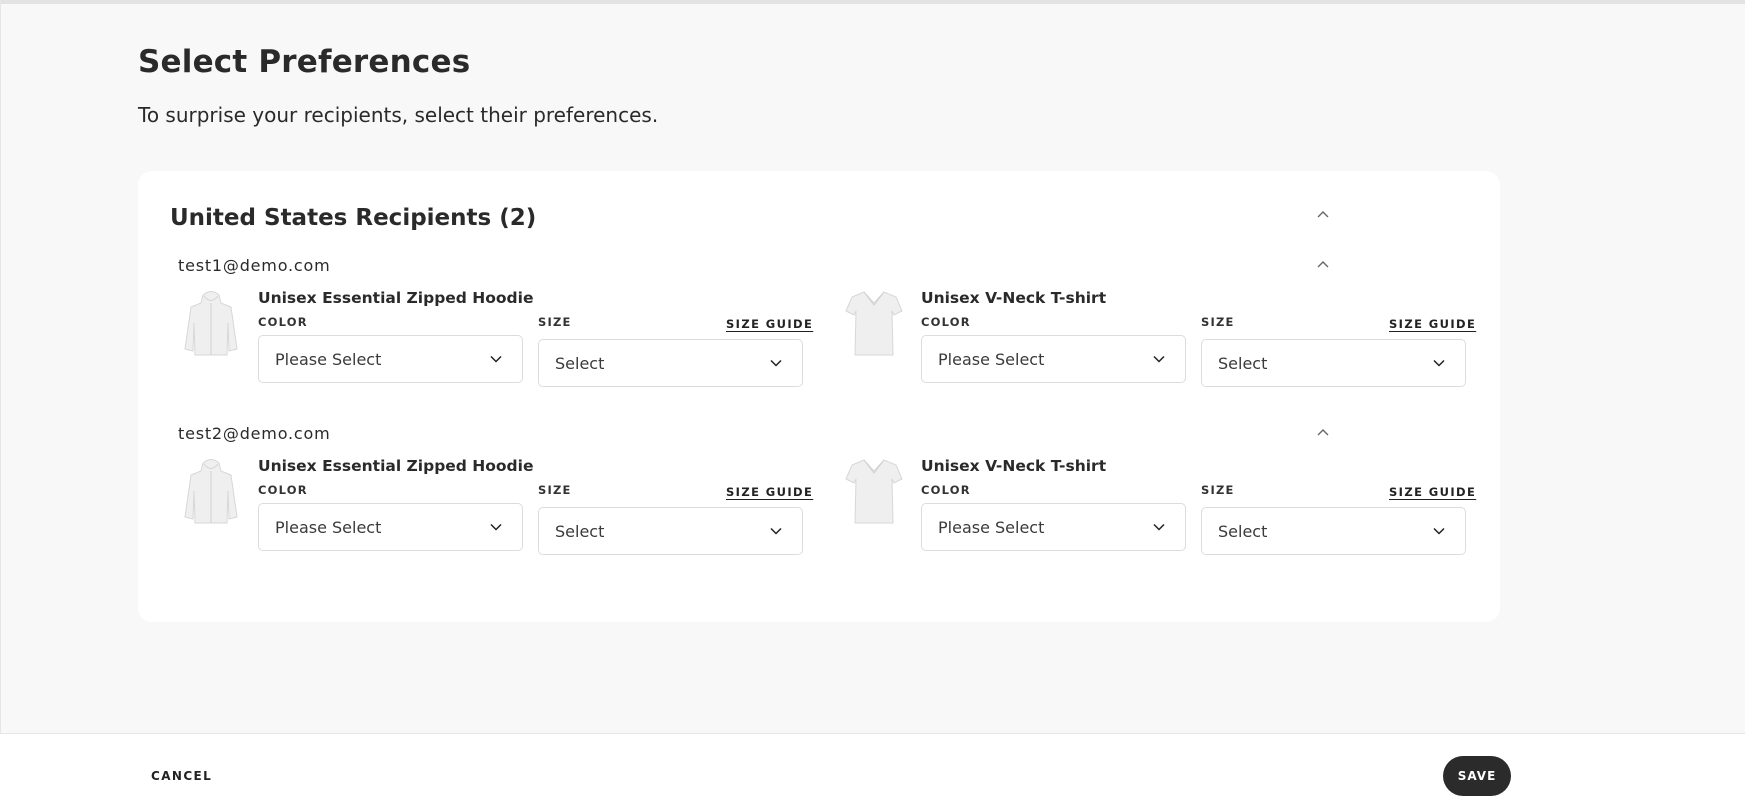  Describe the element at coordinates (0, 404) in the screenshot. I see `left-border` at that location.